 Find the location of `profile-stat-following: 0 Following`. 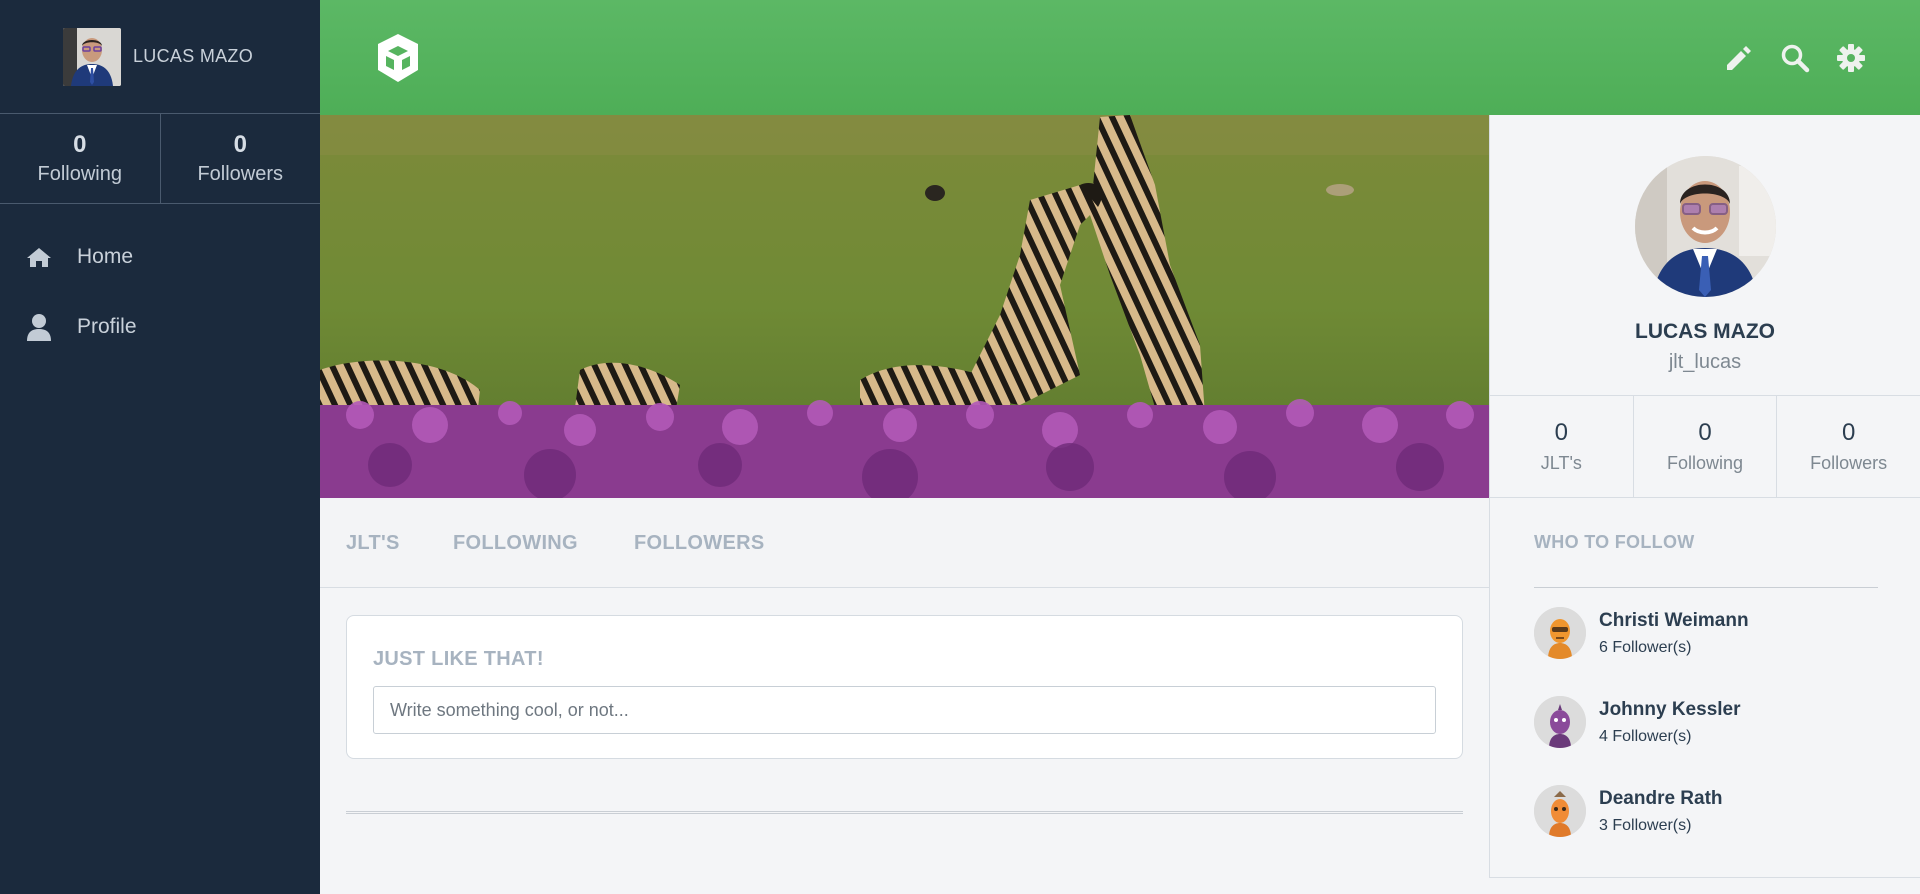

profile-stat-following: 0 Following is located at coordinates (1704, 446).